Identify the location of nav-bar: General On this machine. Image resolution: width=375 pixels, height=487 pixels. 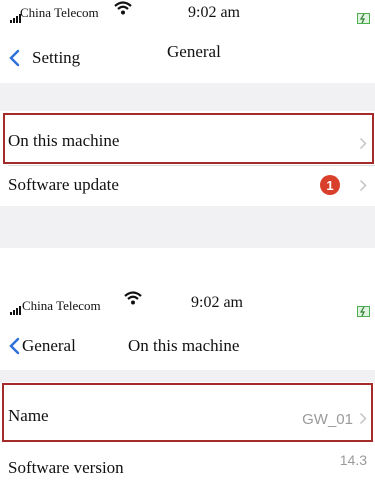
(187, 349).